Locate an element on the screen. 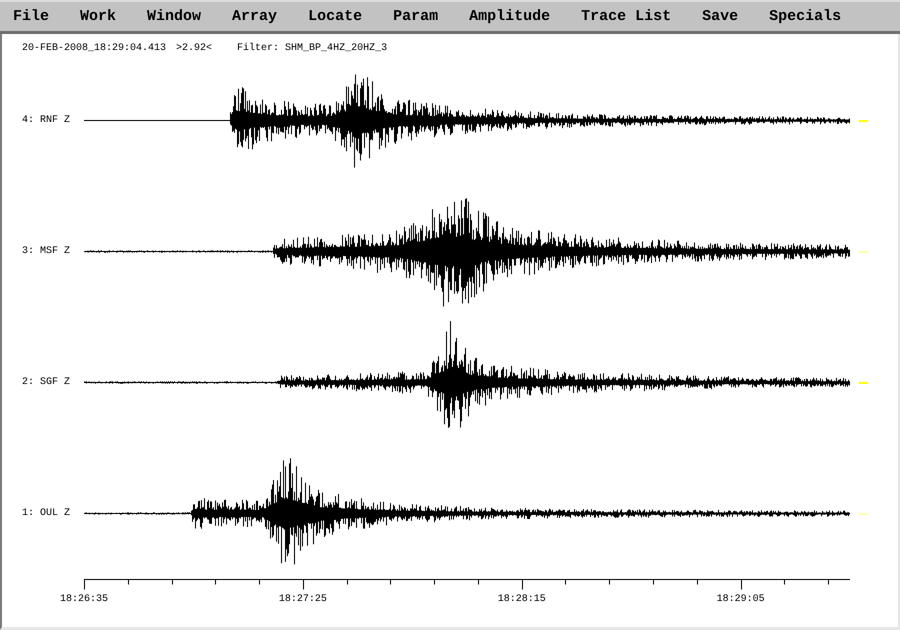  time-label: 18:27:25 is located at coordinates (302, 599).